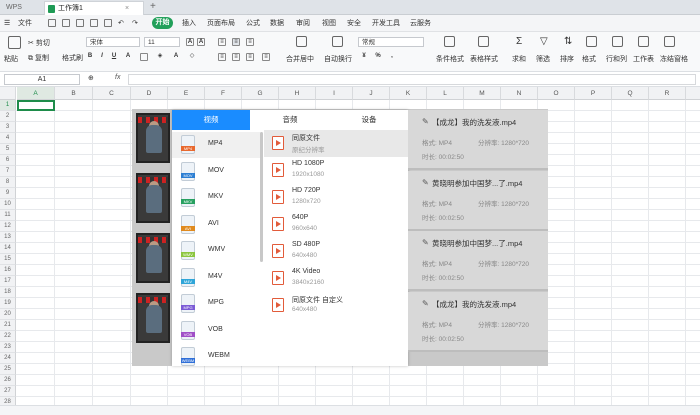 Image resolution: width=700 pixels, height=415 pixels. I want to click on new-icon, so click(52, 23).